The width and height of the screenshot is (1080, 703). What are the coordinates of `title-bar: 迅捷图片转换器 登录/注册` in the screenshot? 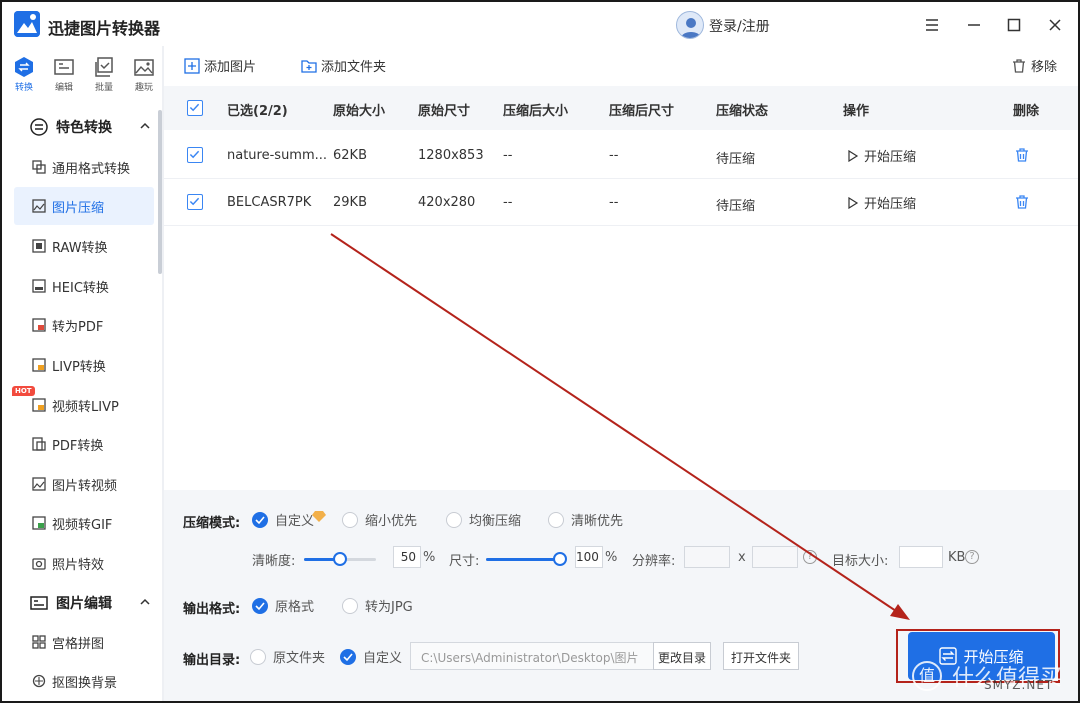 It's located at (540, 24).